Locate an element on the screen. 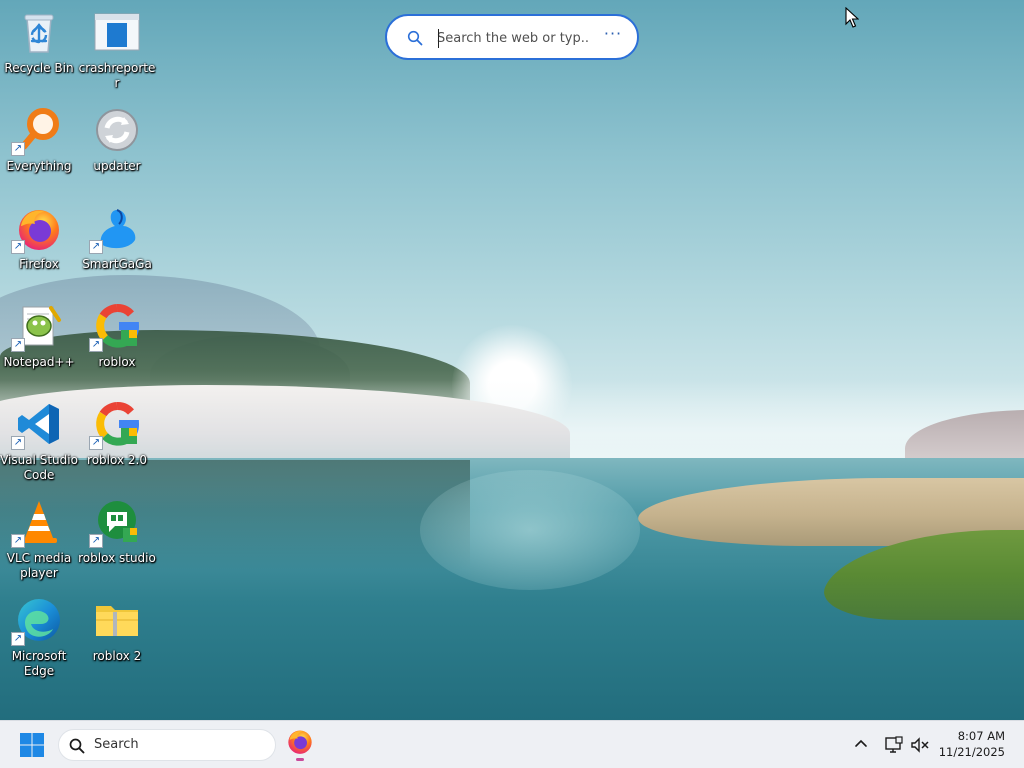 Image resolution: width=1024 pixels, height=768 pixels. desktop-icon-label: VLC media player is located at coordinates (39, 565).